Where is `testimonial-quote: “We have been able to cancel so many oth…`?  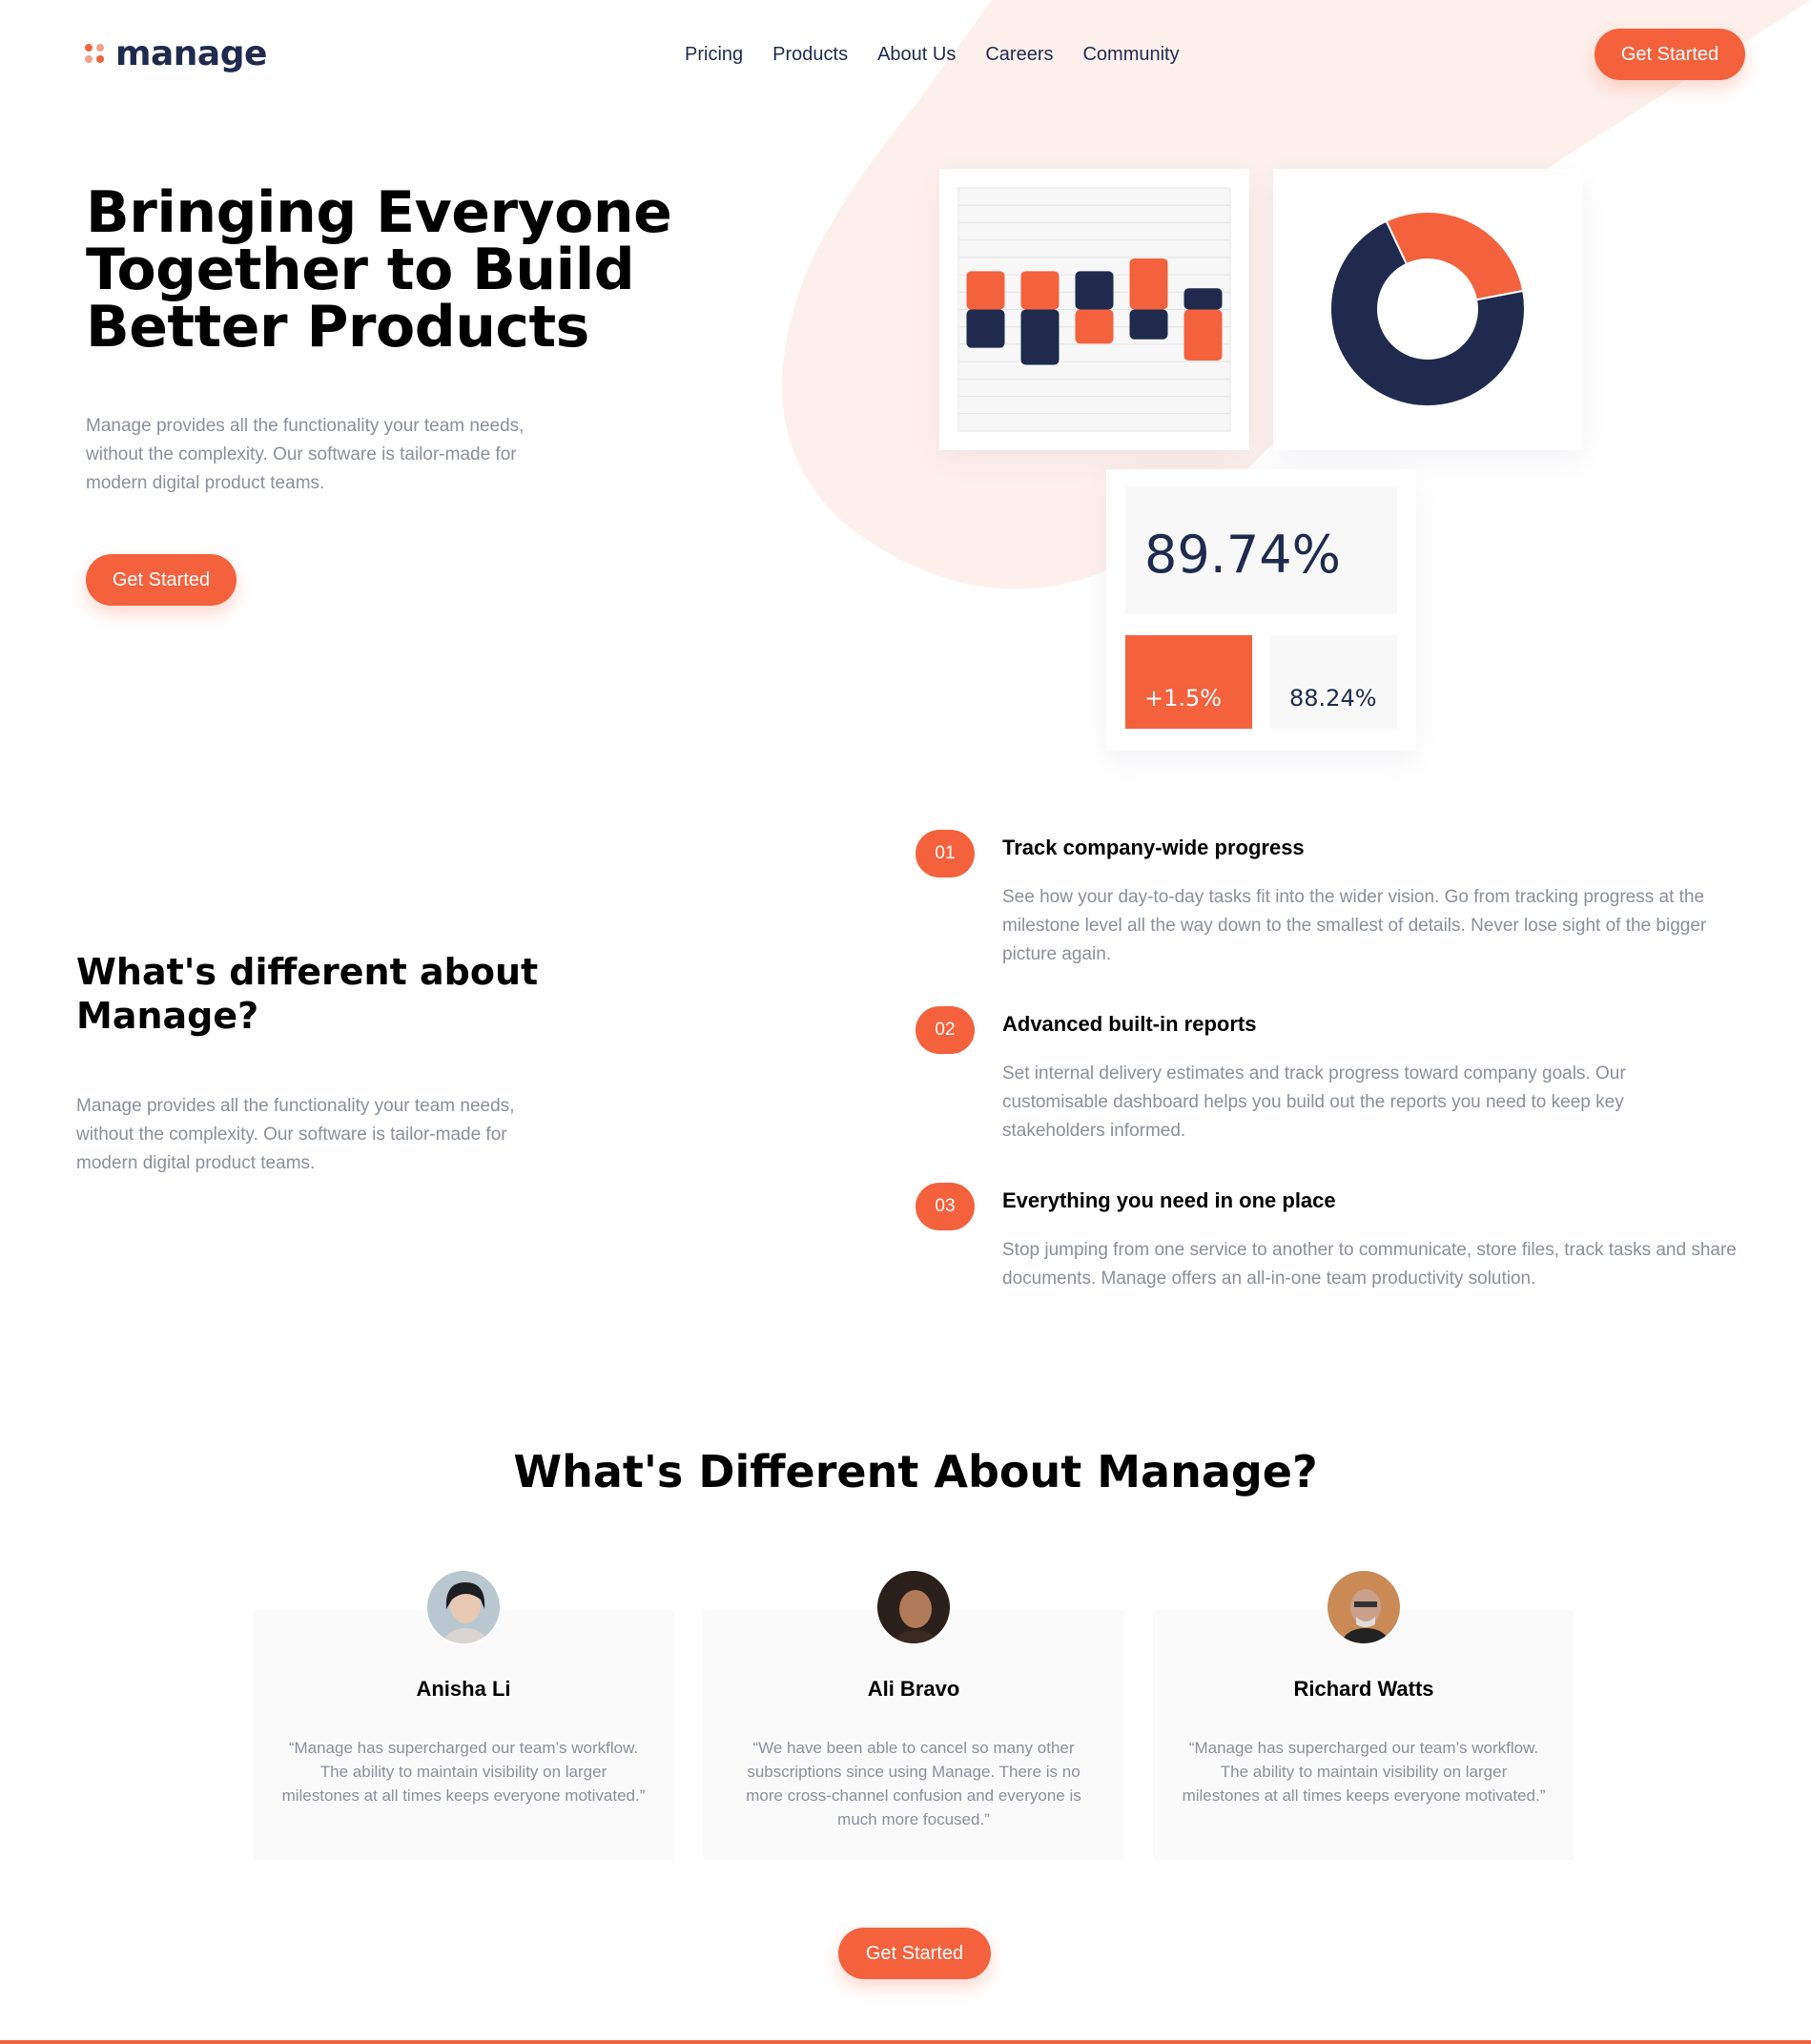 testimonial-quote: “We have been able to cancel so many oth… is located at coordinates (914, 1783).